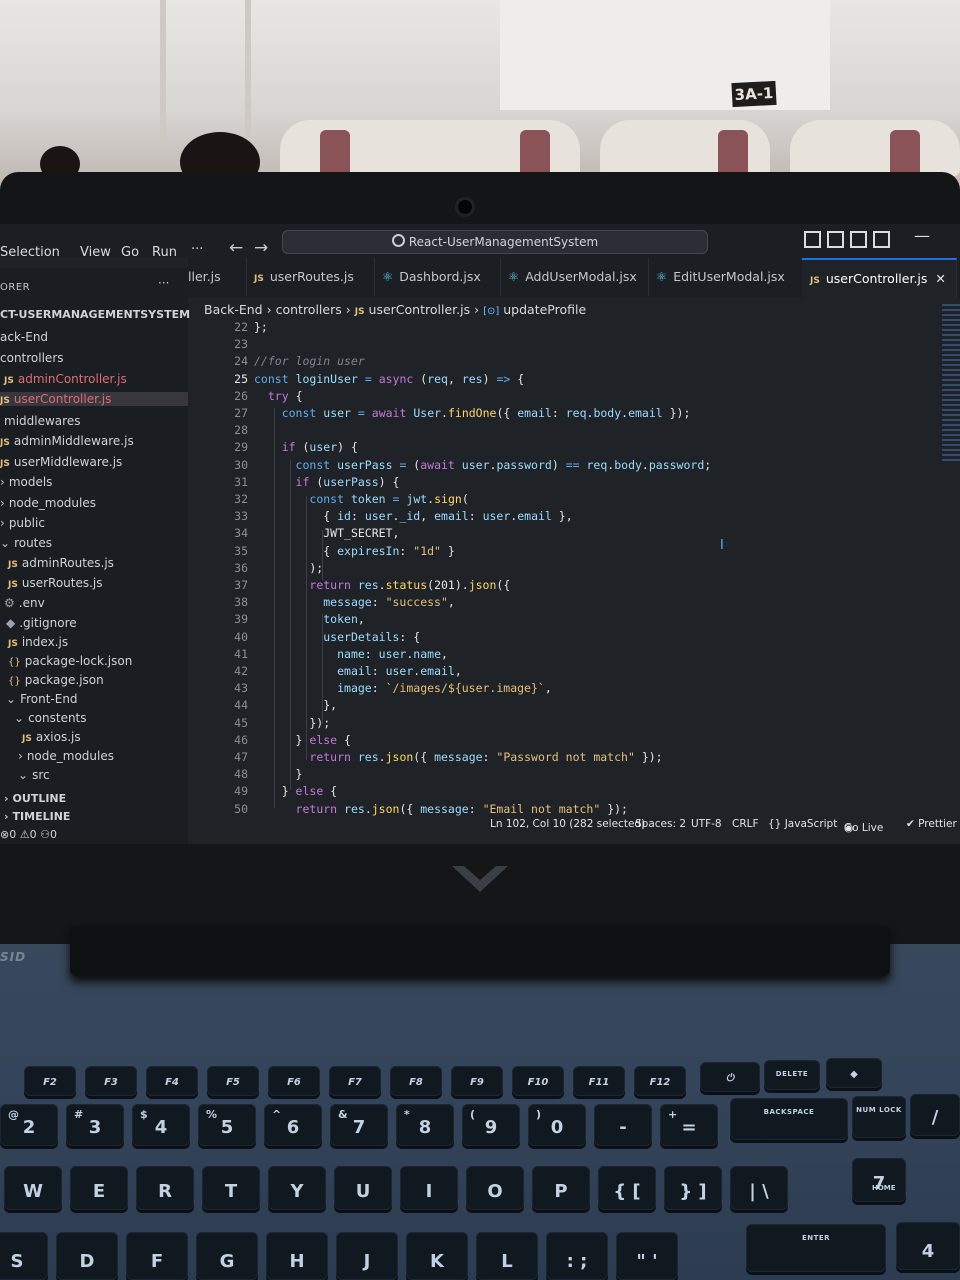 Image resolution: width=960 pixels, height=1280 pixels. Describe the element at coordinates (354, 602) in the screenshot. I see `code-line: message: "success",` at that location.